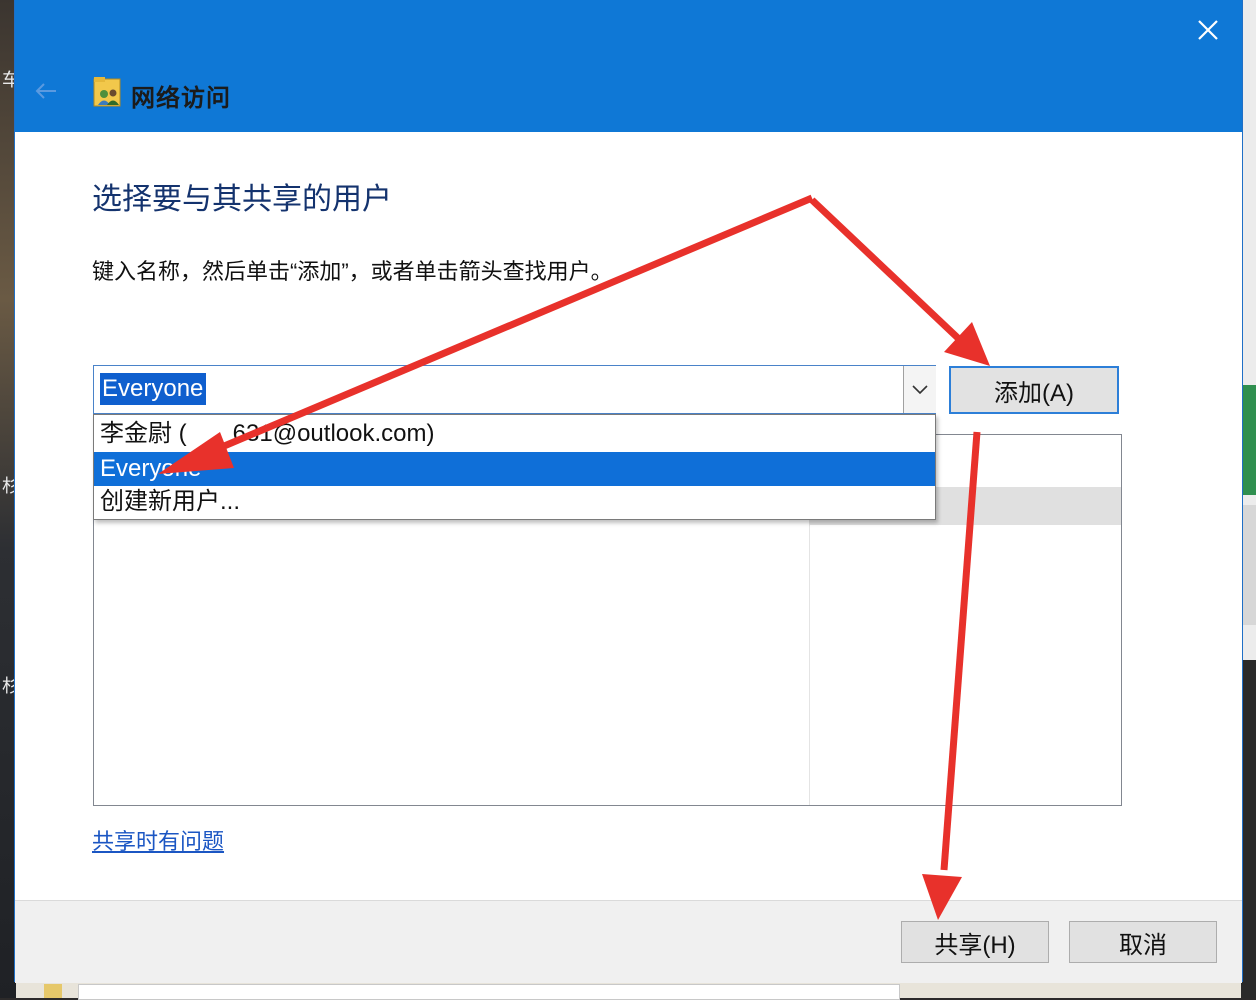 The height and width of the screenshot is (1000, 1256). Describe the element at coordinates (514, 434) in the screenshot. I see `dropdown-item-user: 李金尉 ( 631@outlook.com)` at that location.